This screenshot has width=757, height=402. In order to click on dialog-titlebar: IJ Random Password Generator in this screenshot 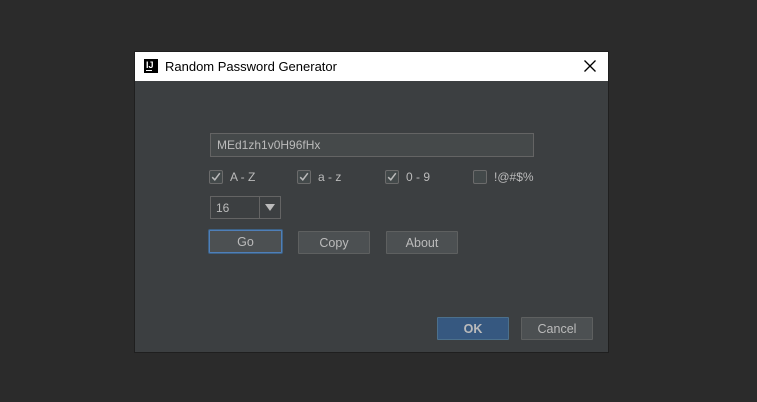, I will do `click(371, 66)`.